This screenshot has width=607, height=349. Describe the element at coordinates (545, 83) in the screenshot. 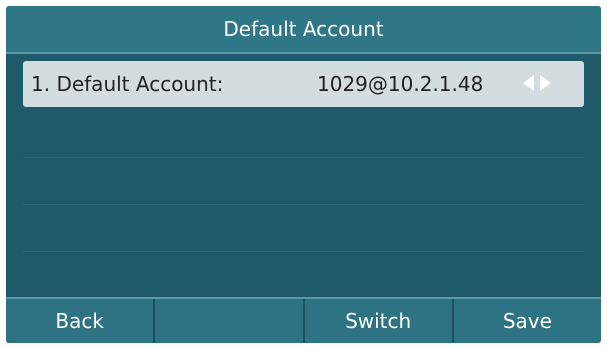

I see `right-arrow-icon` at that location.